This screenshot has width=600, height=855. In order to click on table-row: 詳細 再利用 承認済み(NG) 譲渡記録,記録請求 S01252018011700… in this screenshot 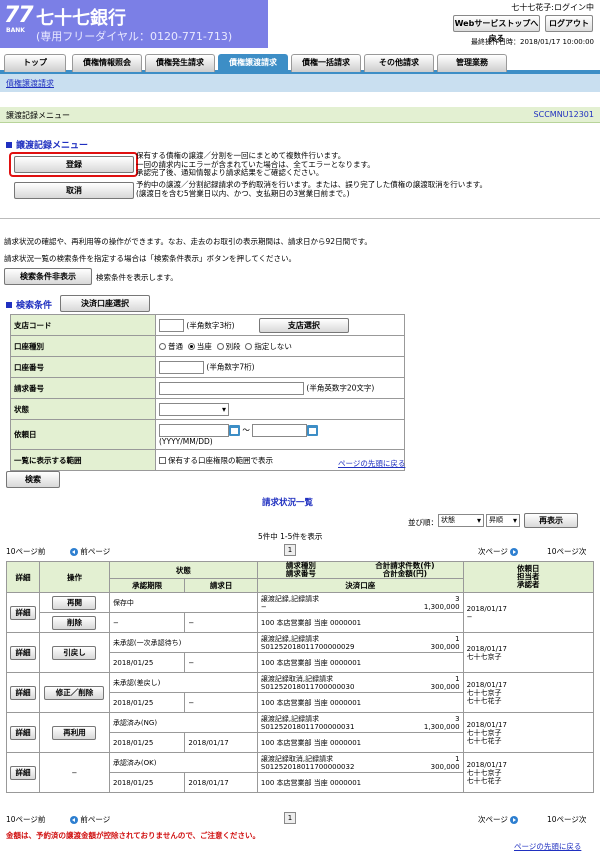, I will do `click(300, 732)`.